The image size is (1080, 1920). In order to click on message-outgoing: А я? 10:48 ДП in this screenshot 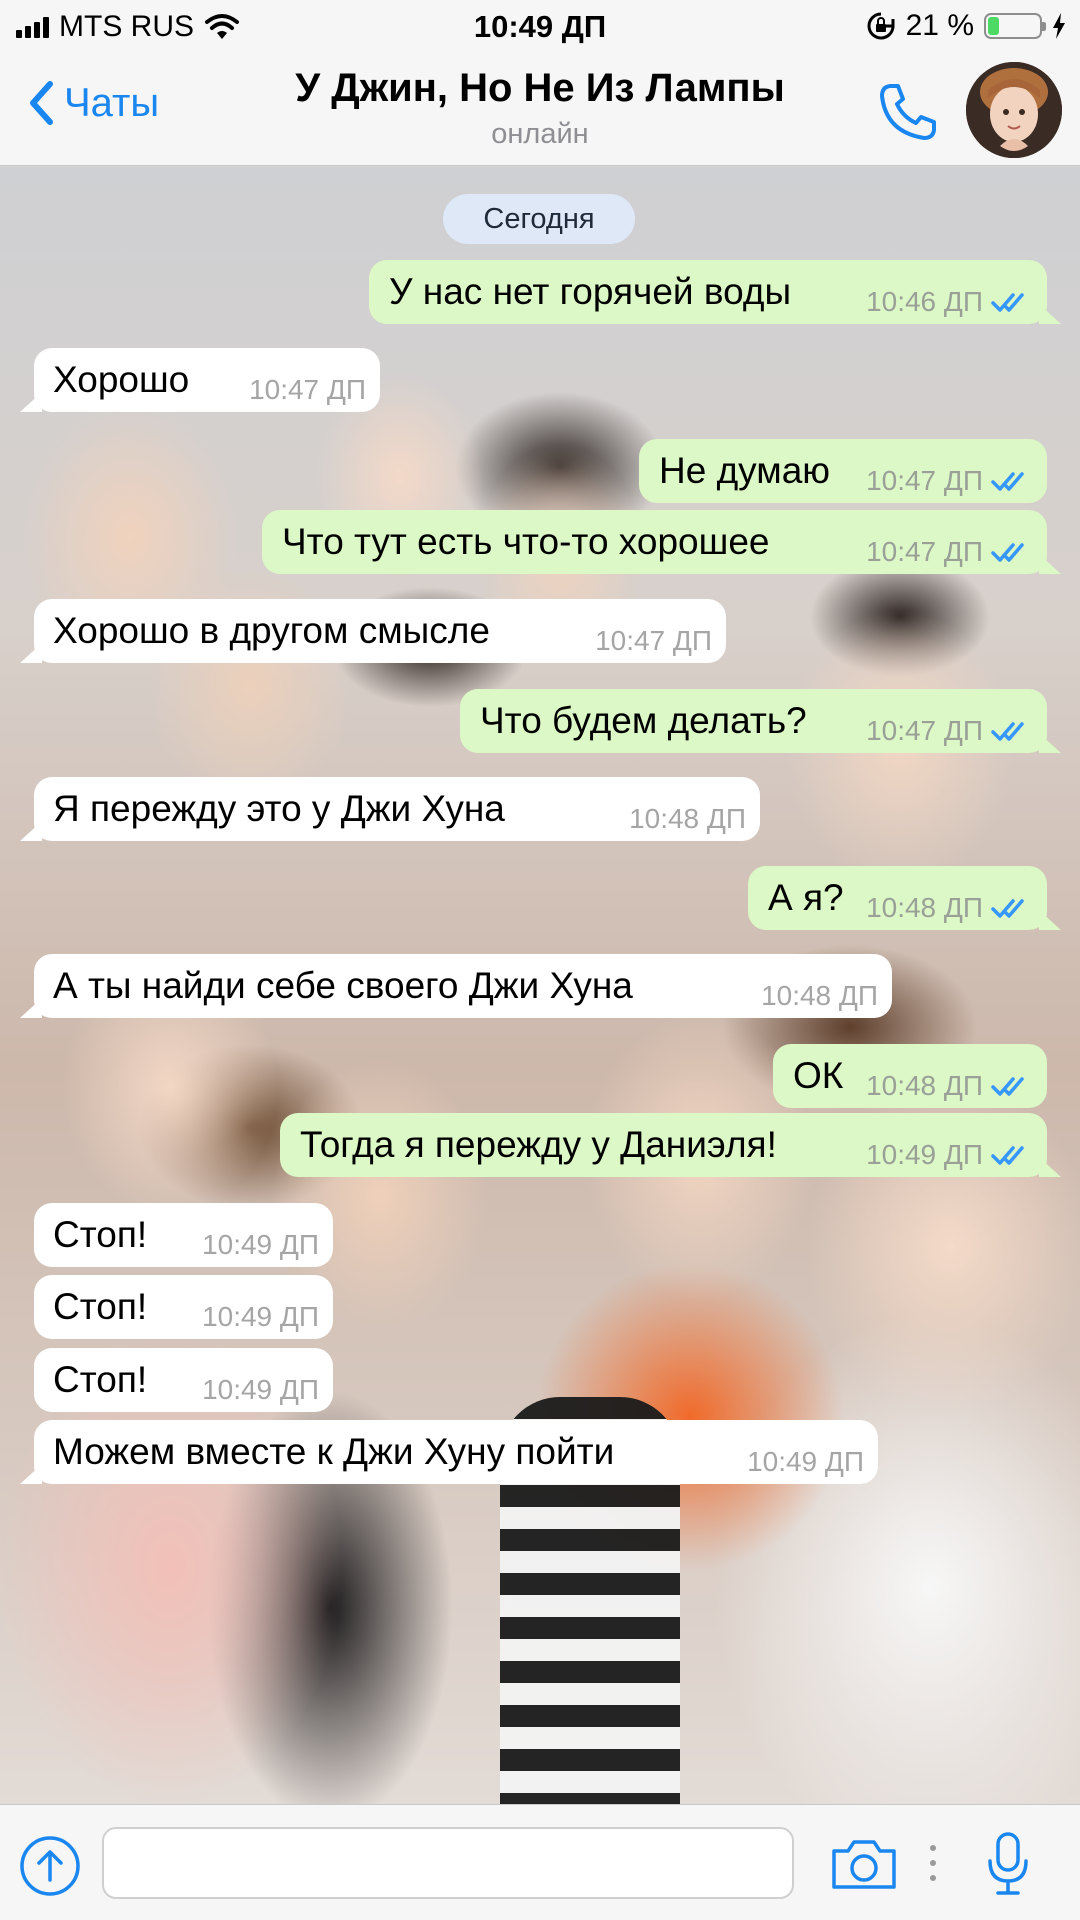, I will do `click(904, 898)`.